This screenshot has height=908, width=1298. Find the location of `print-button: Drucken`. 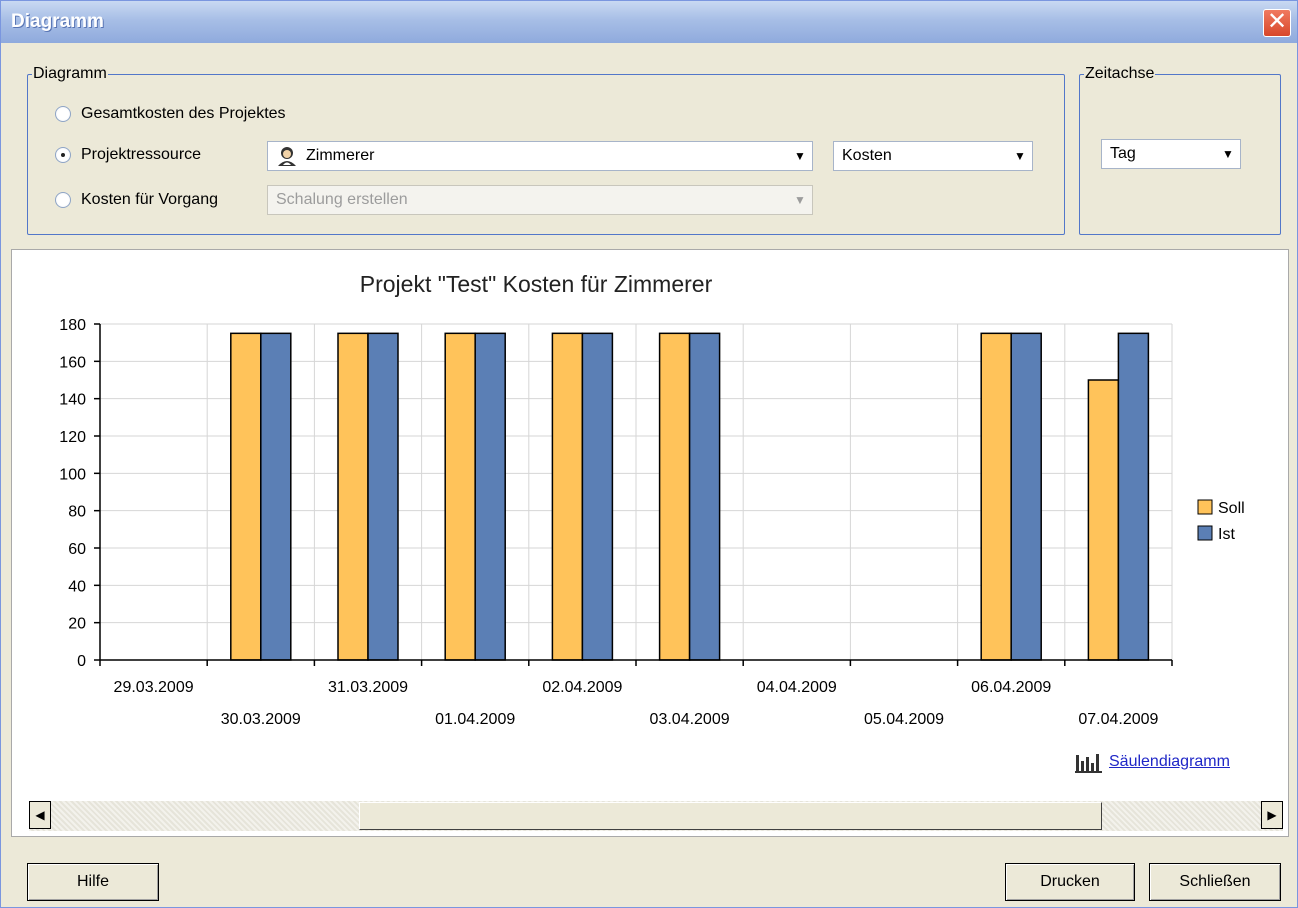

print-button: Drucken is located at coordinates (1070, 882).